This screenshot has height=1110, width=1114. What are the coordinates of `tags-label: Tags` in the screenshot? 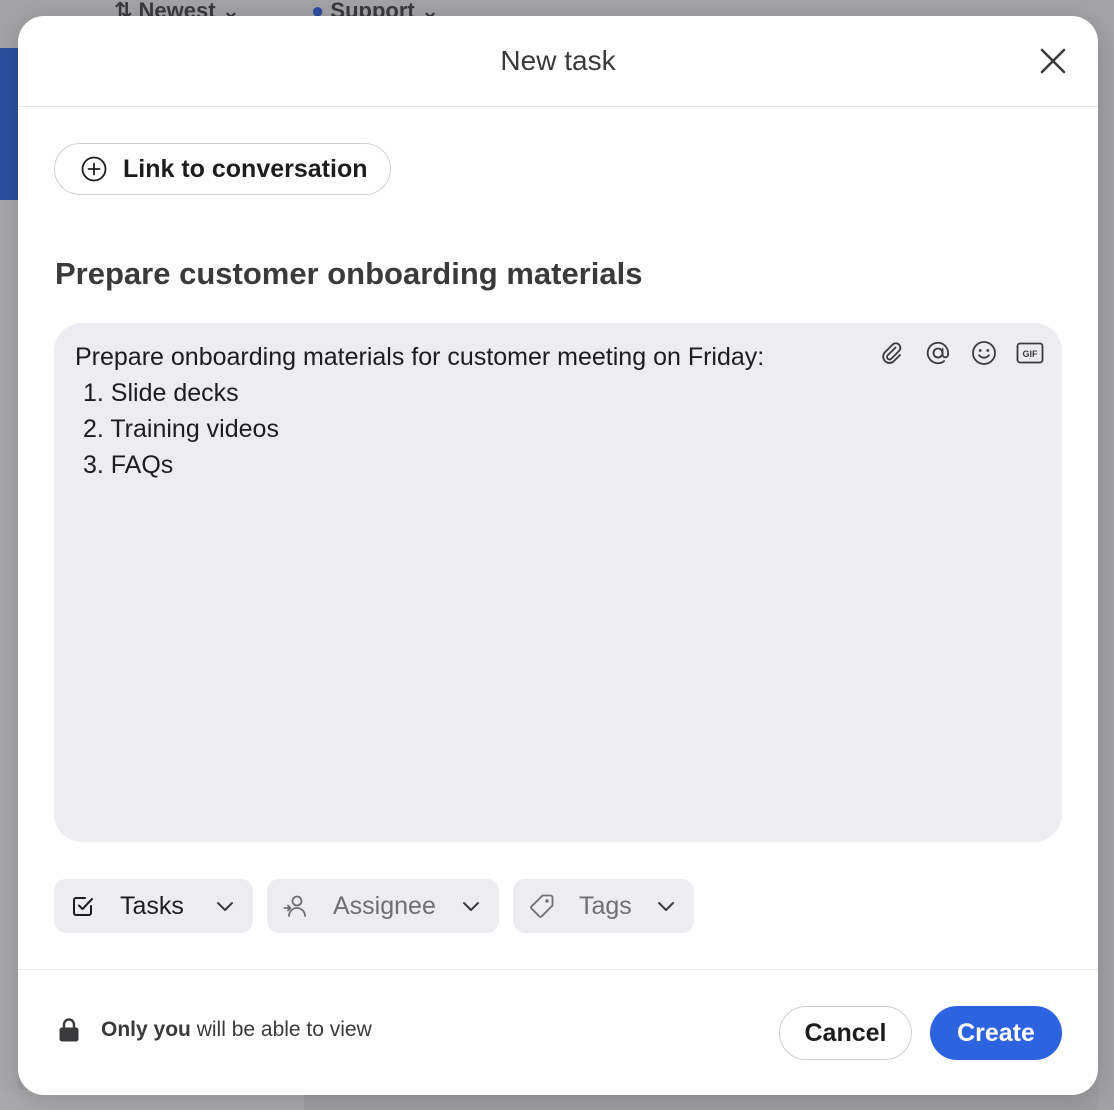 It's located at (605, 905).